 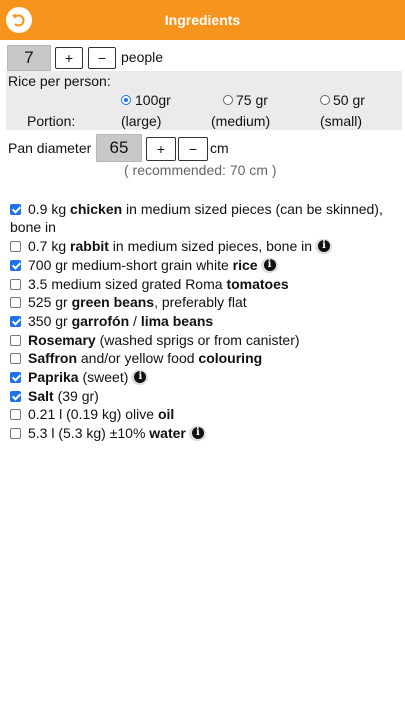 I want to click on ingredient-item: 3.5 medium sized grated Roma tomatoes, so click(x=206, y=284).